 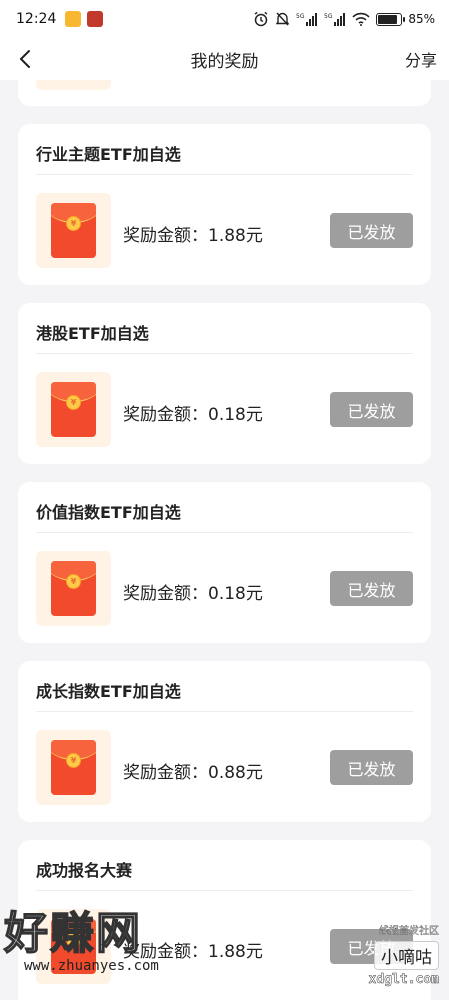 I want to click on reward-title: 成长指数ETF加自选, so click(x=108, y=691).